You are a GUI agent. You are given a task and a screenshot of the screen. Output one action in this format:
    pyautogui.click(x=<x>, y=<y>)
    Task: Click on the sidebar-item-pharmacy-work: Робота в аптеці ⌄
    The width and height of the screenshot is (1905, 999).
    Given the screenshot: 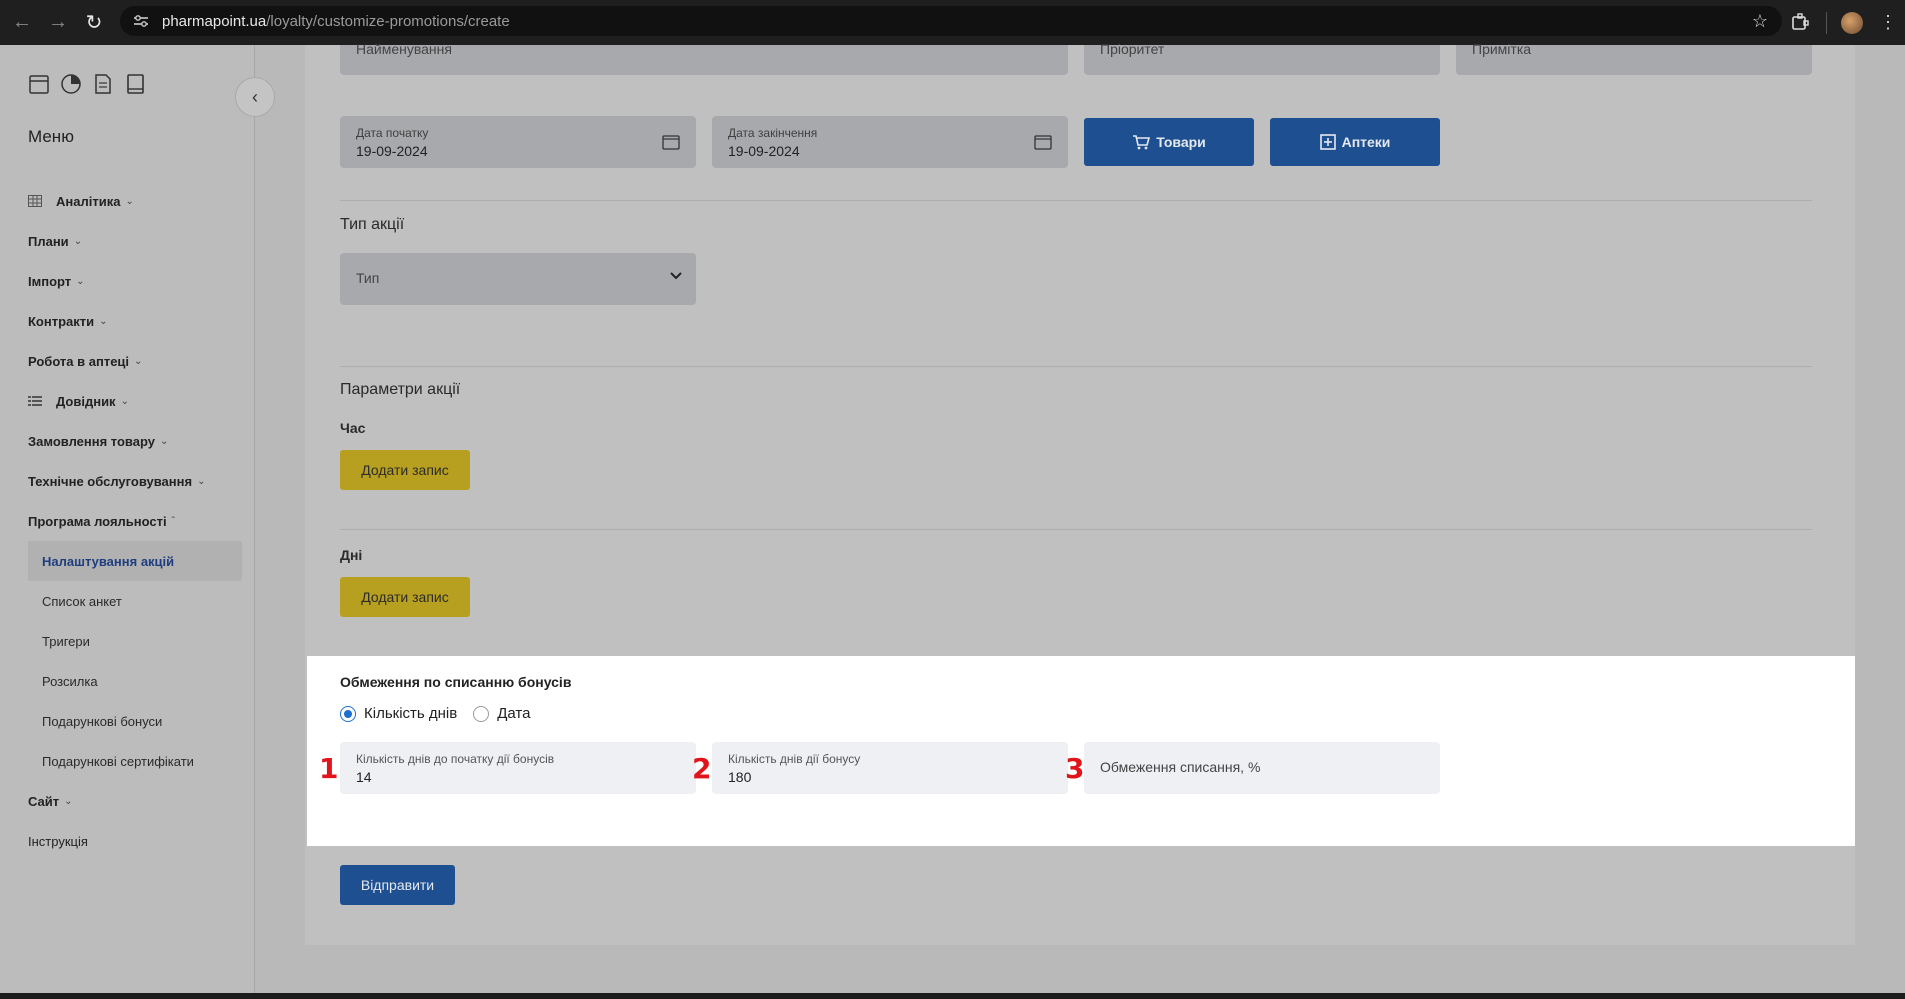 What is the action you would take?
    pyautogui.click(x=135, y=361)
    